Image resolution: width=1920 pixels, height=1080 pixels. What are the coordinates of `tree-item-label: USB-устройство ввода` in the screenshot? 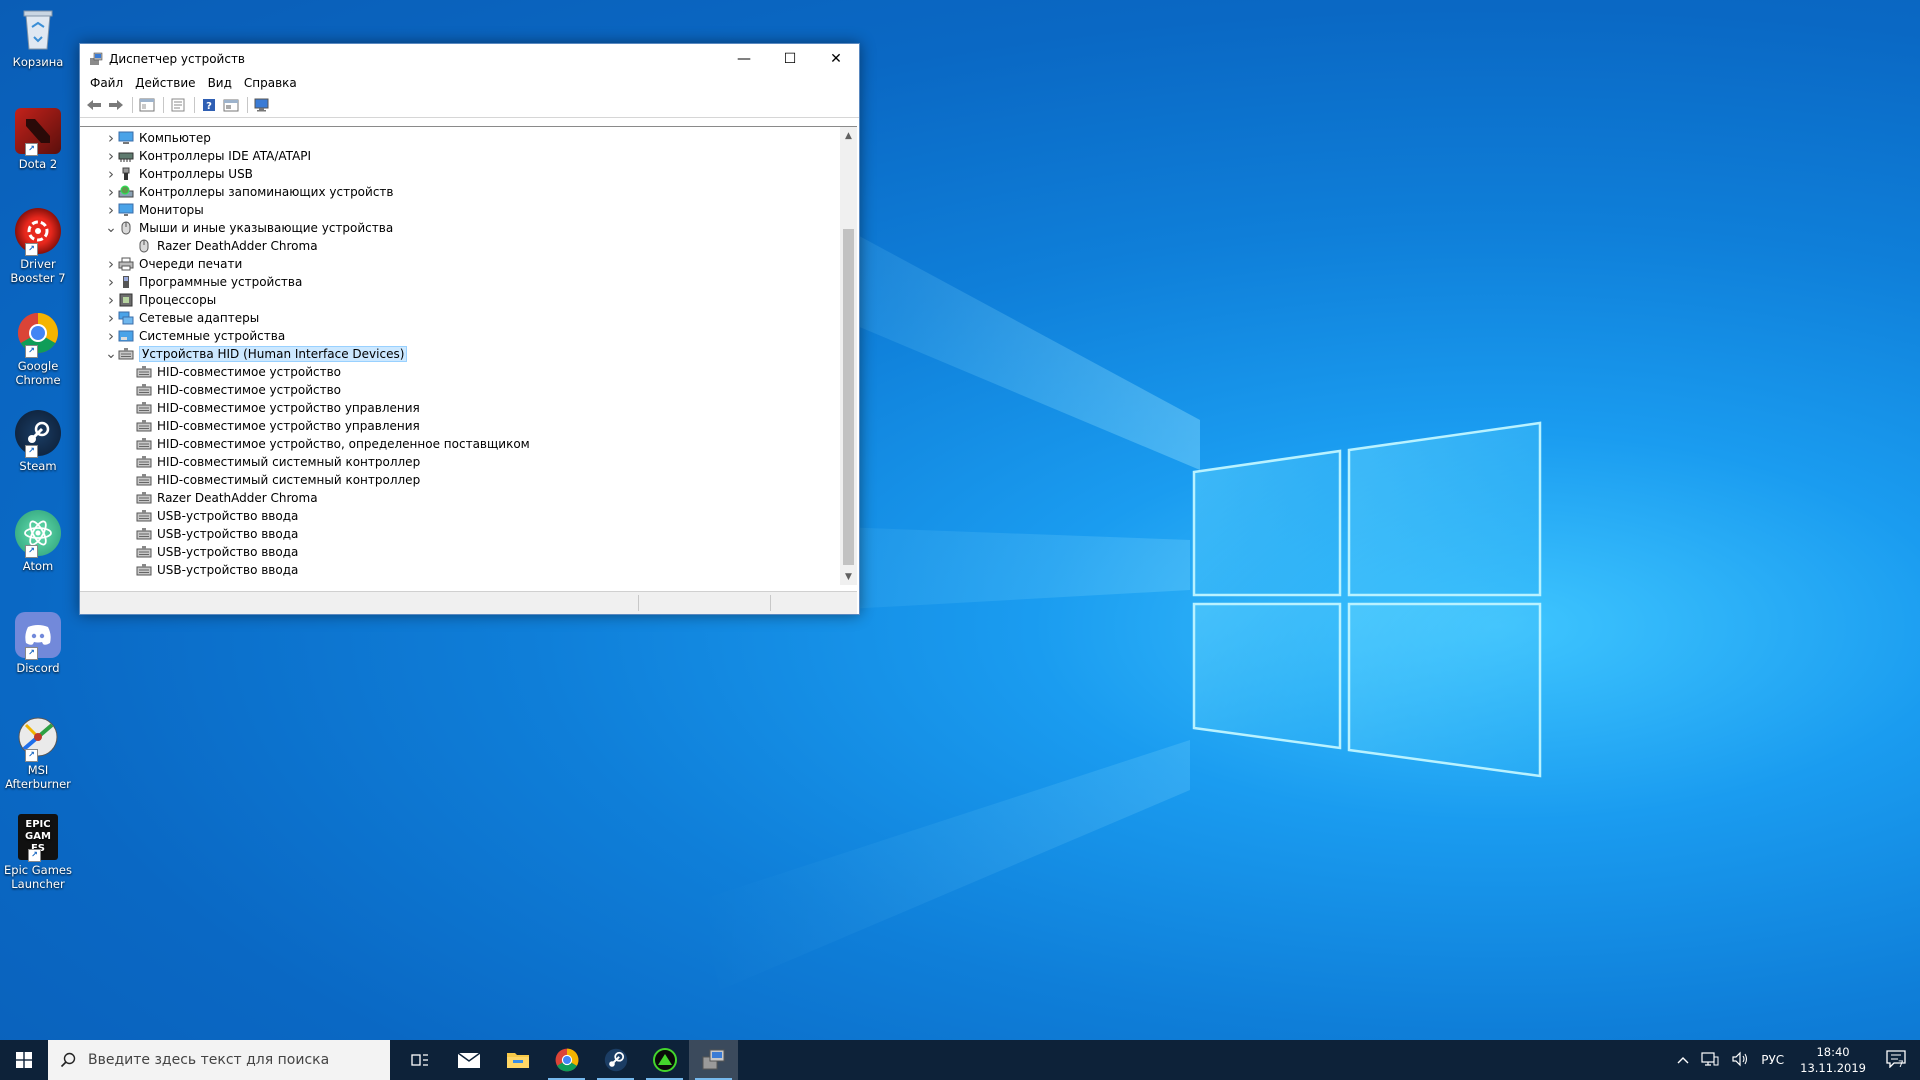 It's located at (228, 534).